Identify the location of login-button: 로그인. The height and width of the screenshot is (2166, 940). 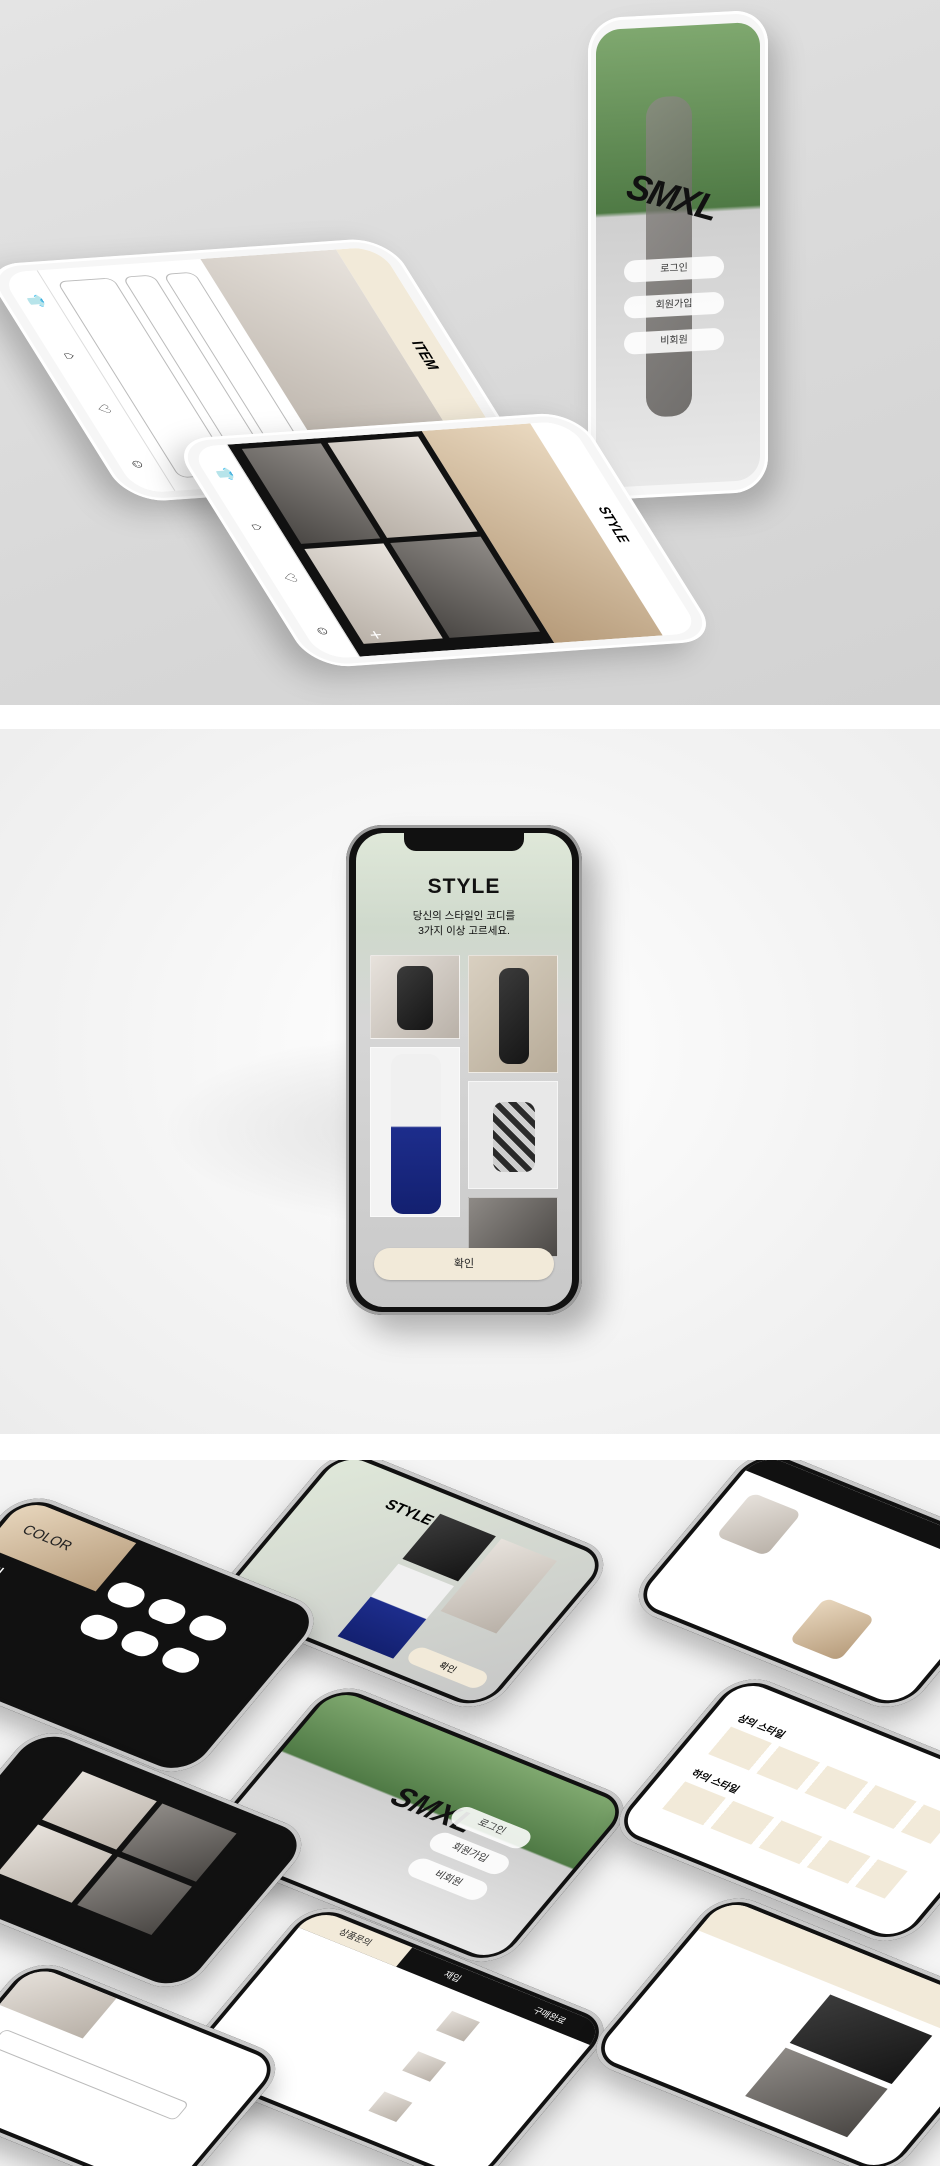
(674, 269).